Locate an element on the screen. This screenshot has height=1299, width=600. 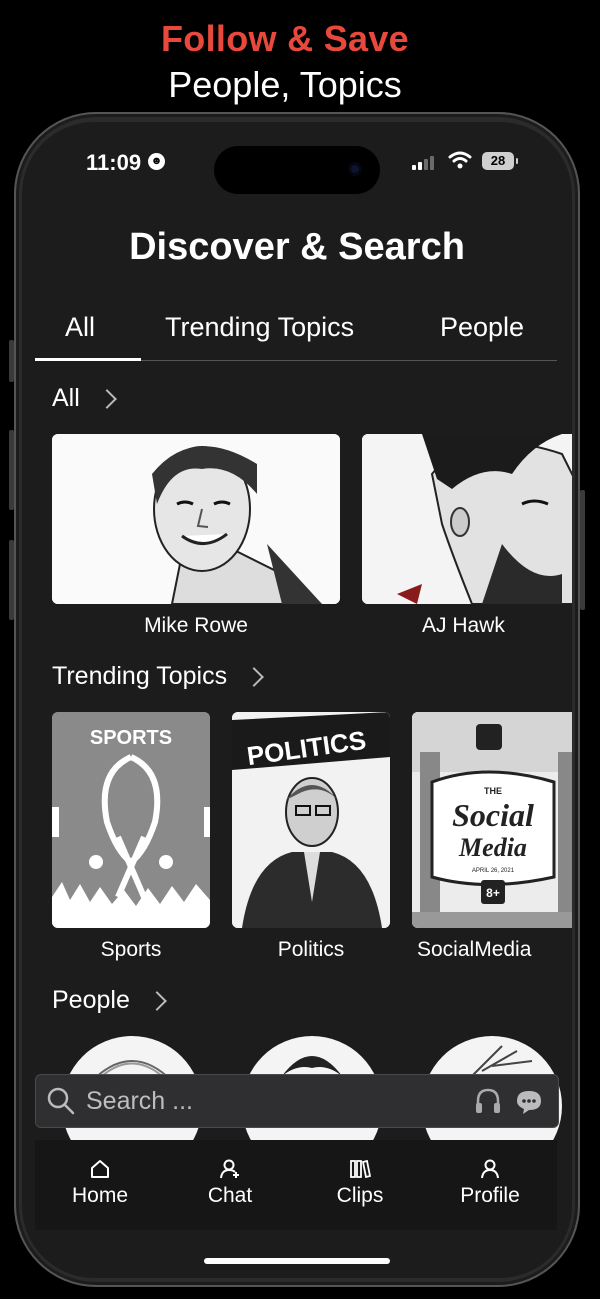
nav-chat-label: Chat is located at coordinates (230, 1195).